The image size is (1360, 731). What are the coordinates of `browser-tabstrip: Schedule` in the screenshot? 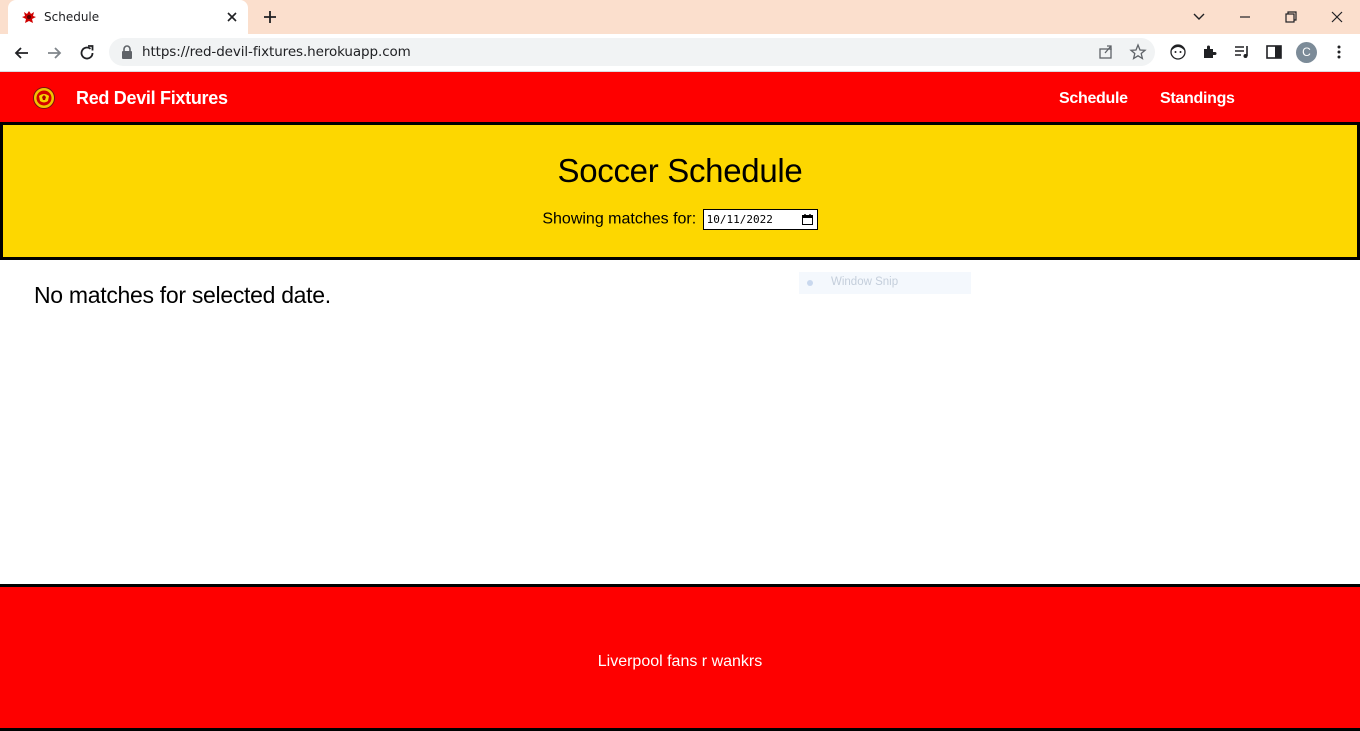 It's located at (680, 17).